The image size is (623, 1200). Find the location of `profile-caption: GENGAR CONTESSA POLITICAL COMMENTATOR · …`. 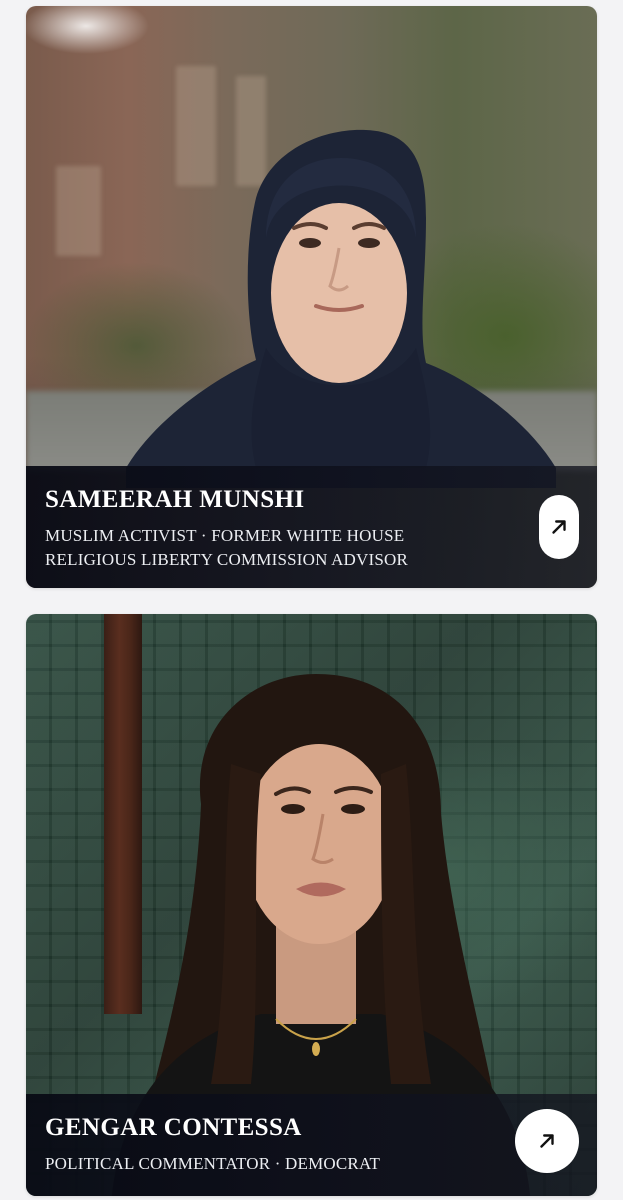

profile-caption: GENGAR CONTESSA POLITICAL COMMENTATOR · … is located at coordinates (311, 1145).